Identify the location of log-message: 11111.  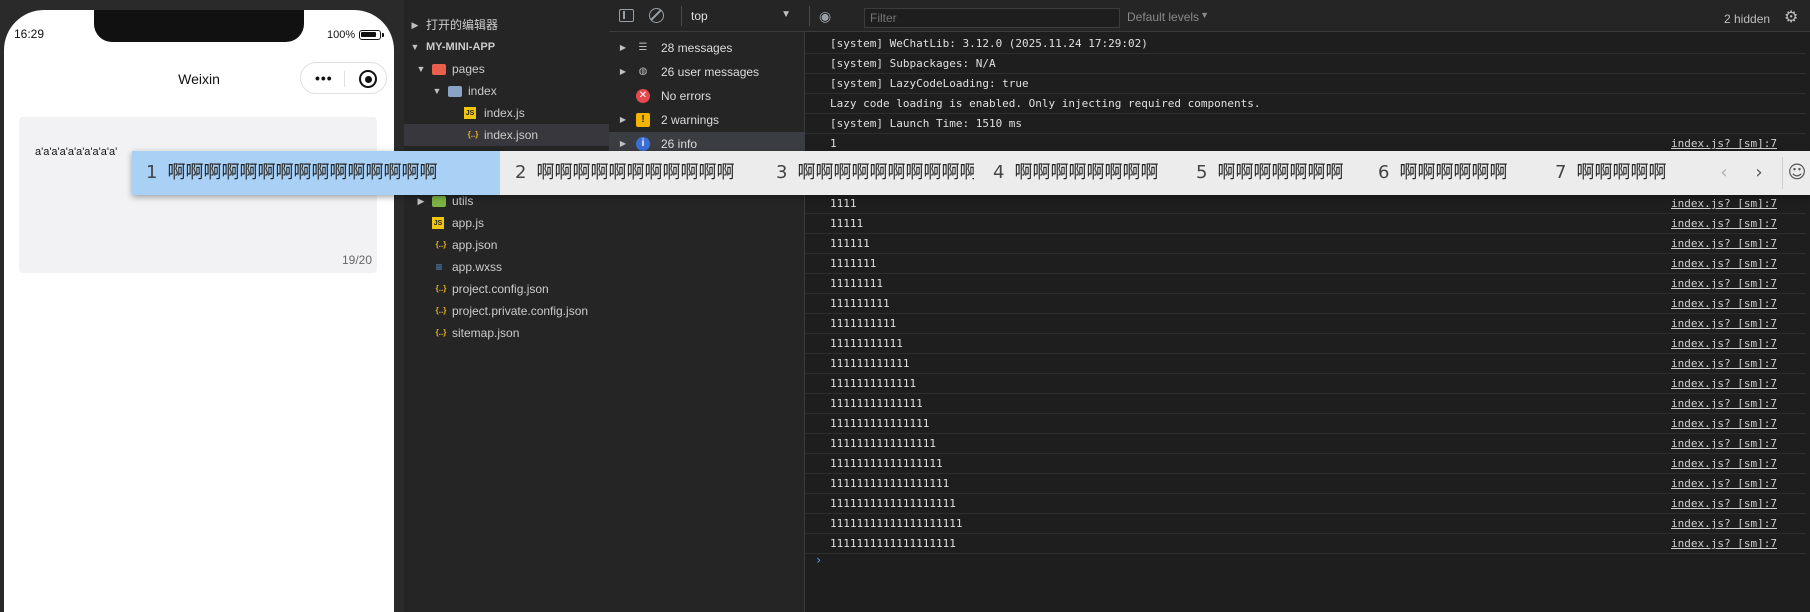
(847, 223).